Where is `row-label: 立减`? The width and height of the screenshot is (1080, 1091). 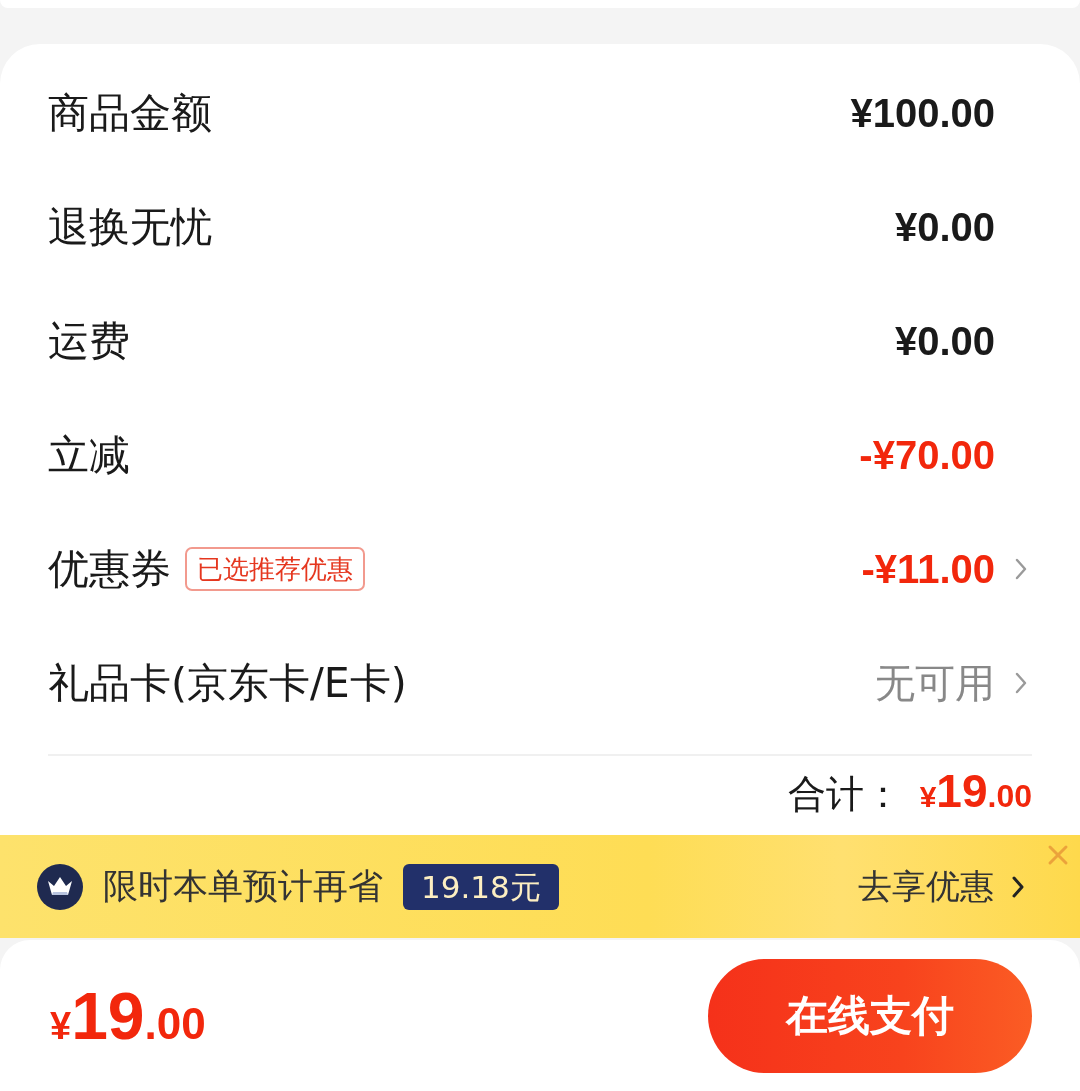 row-label: 立减 is located at coordinates (89, 455).